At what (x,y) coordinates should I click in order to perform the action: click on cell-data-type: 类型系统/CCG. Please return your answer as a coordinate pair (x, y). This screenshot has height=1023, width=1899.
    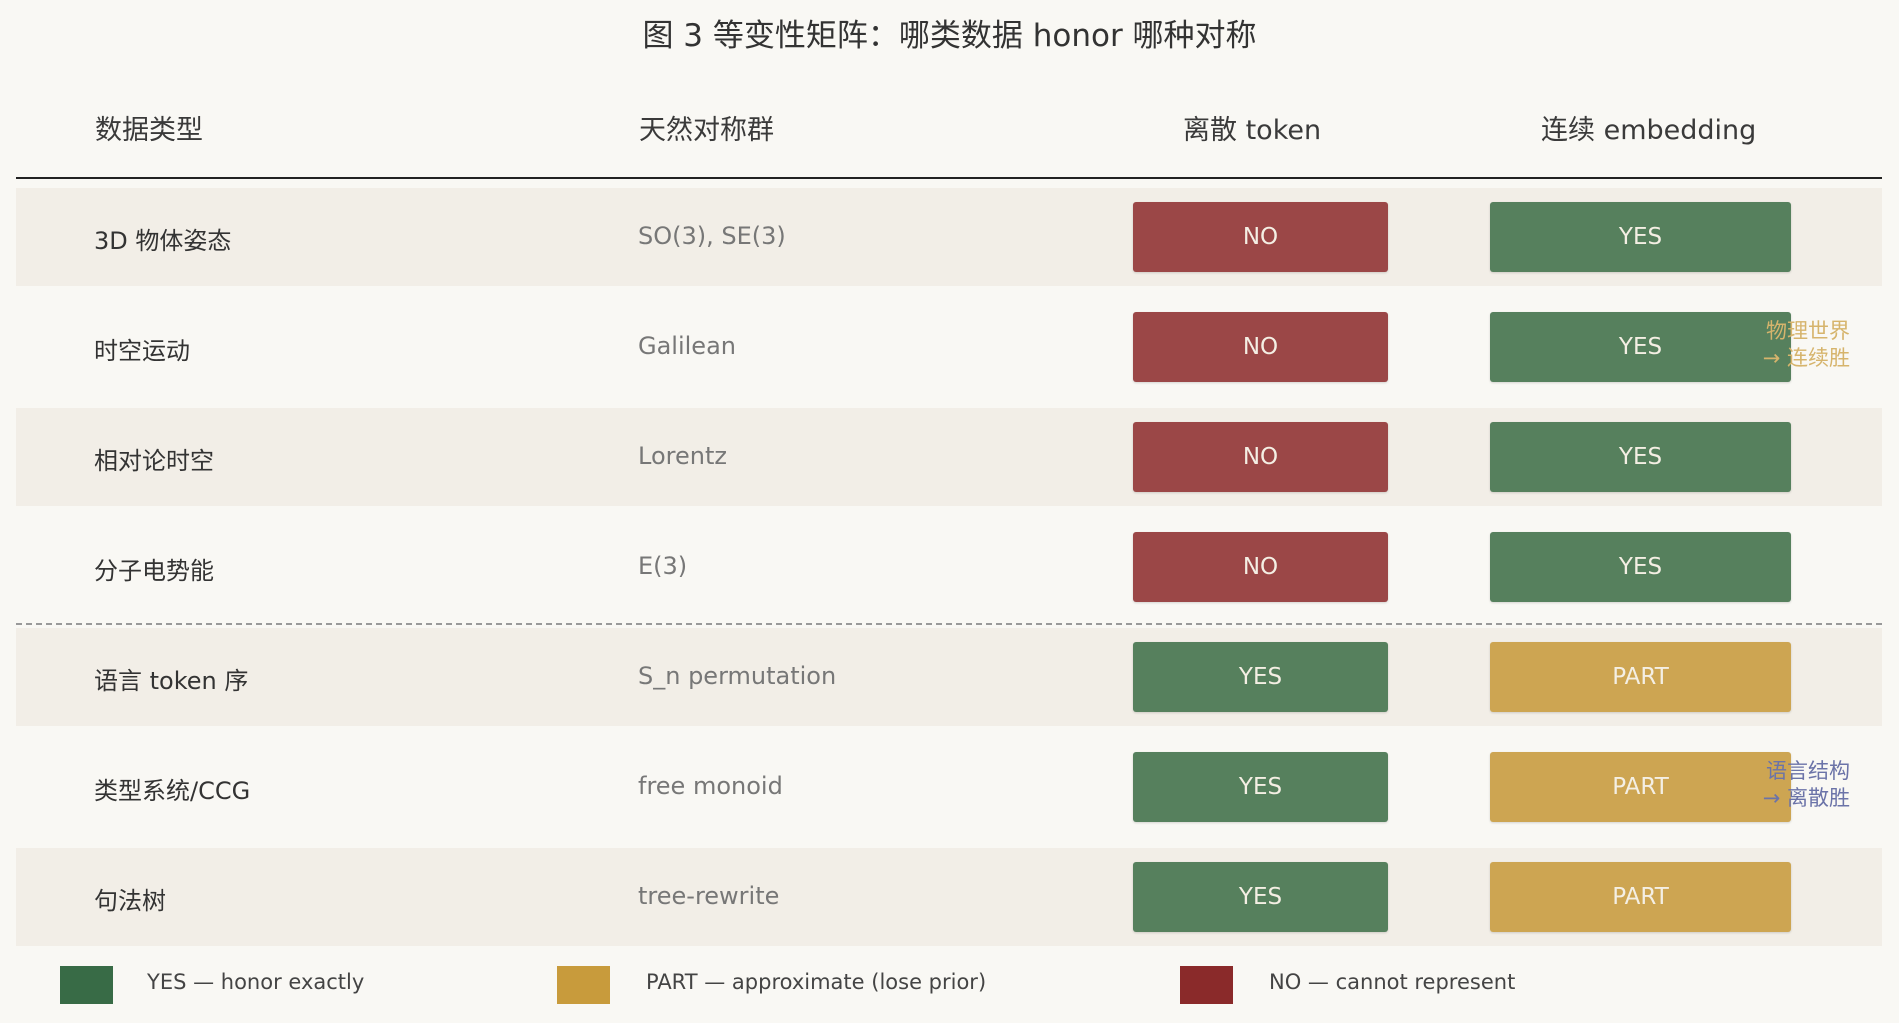
    Looking at the image, I should click on (172, 791).